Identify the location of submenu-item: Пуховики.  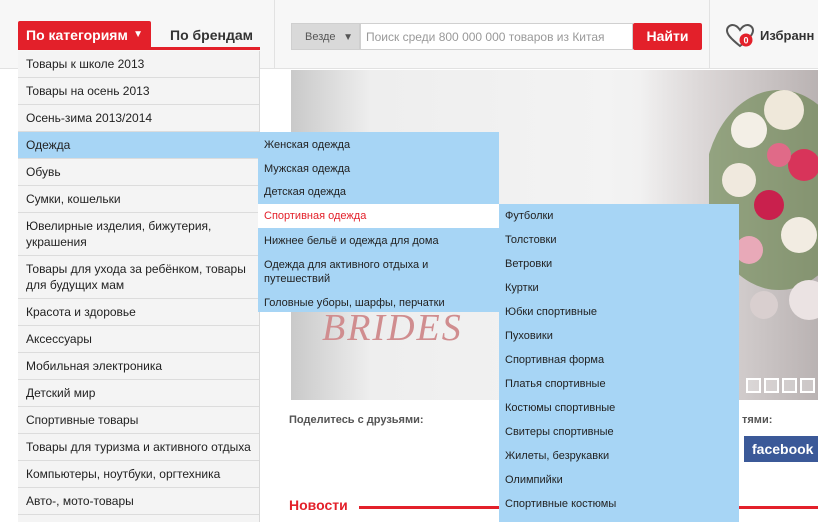
(620, 336).